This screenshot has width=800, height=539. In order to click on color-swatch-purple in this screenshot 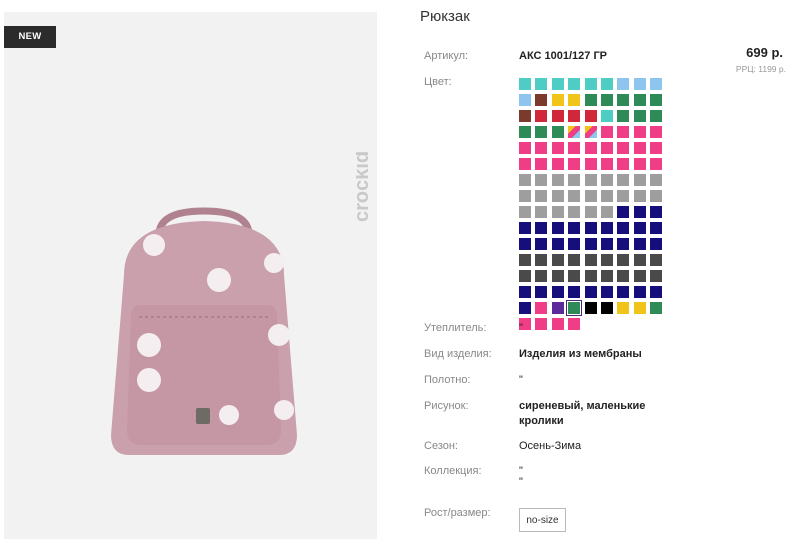, I will do `click(557, 308)`.